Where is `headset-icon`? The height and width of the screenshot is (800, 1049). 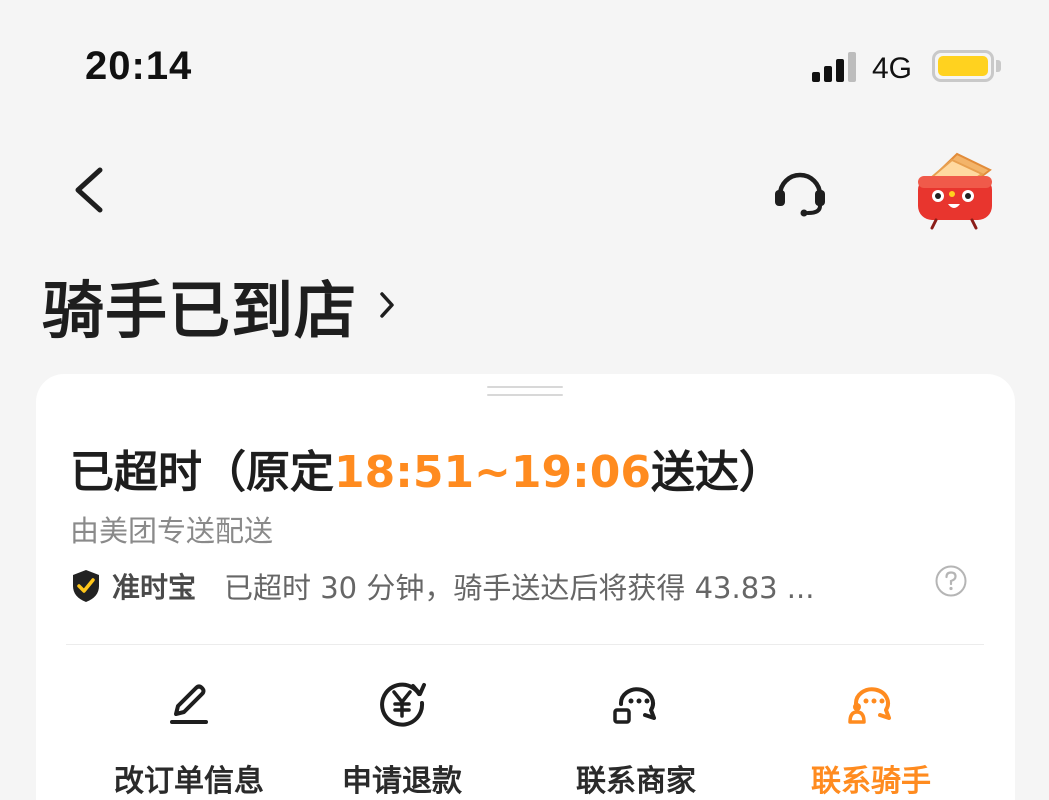
headset-icon is located at coordinates (800, 194).